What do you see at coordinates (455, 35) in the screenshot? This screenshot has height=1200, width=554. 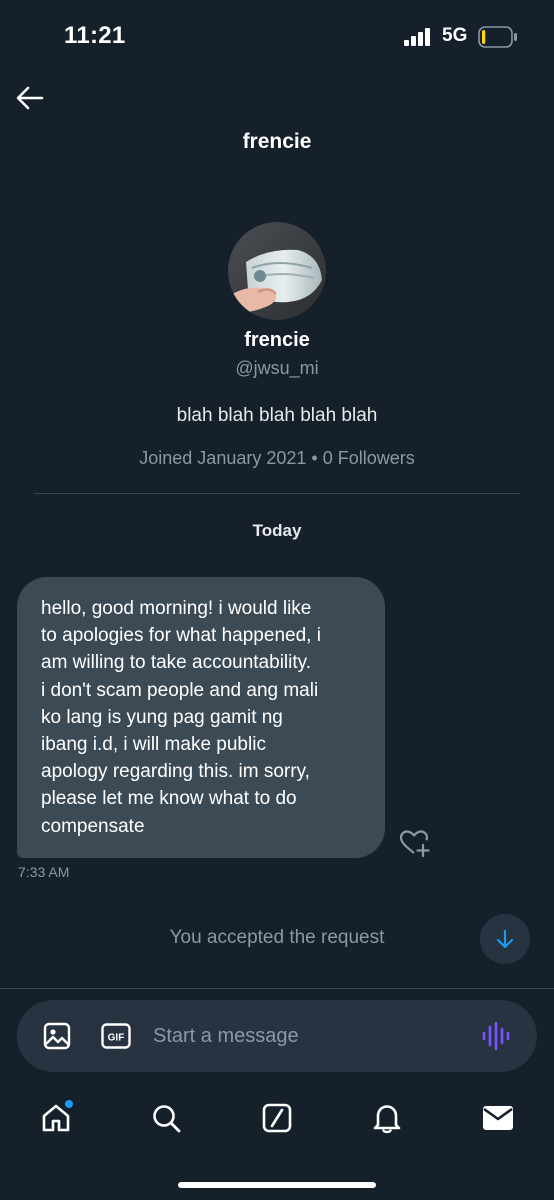 I see `network-type: 5G` at bounding box center [455, 35].